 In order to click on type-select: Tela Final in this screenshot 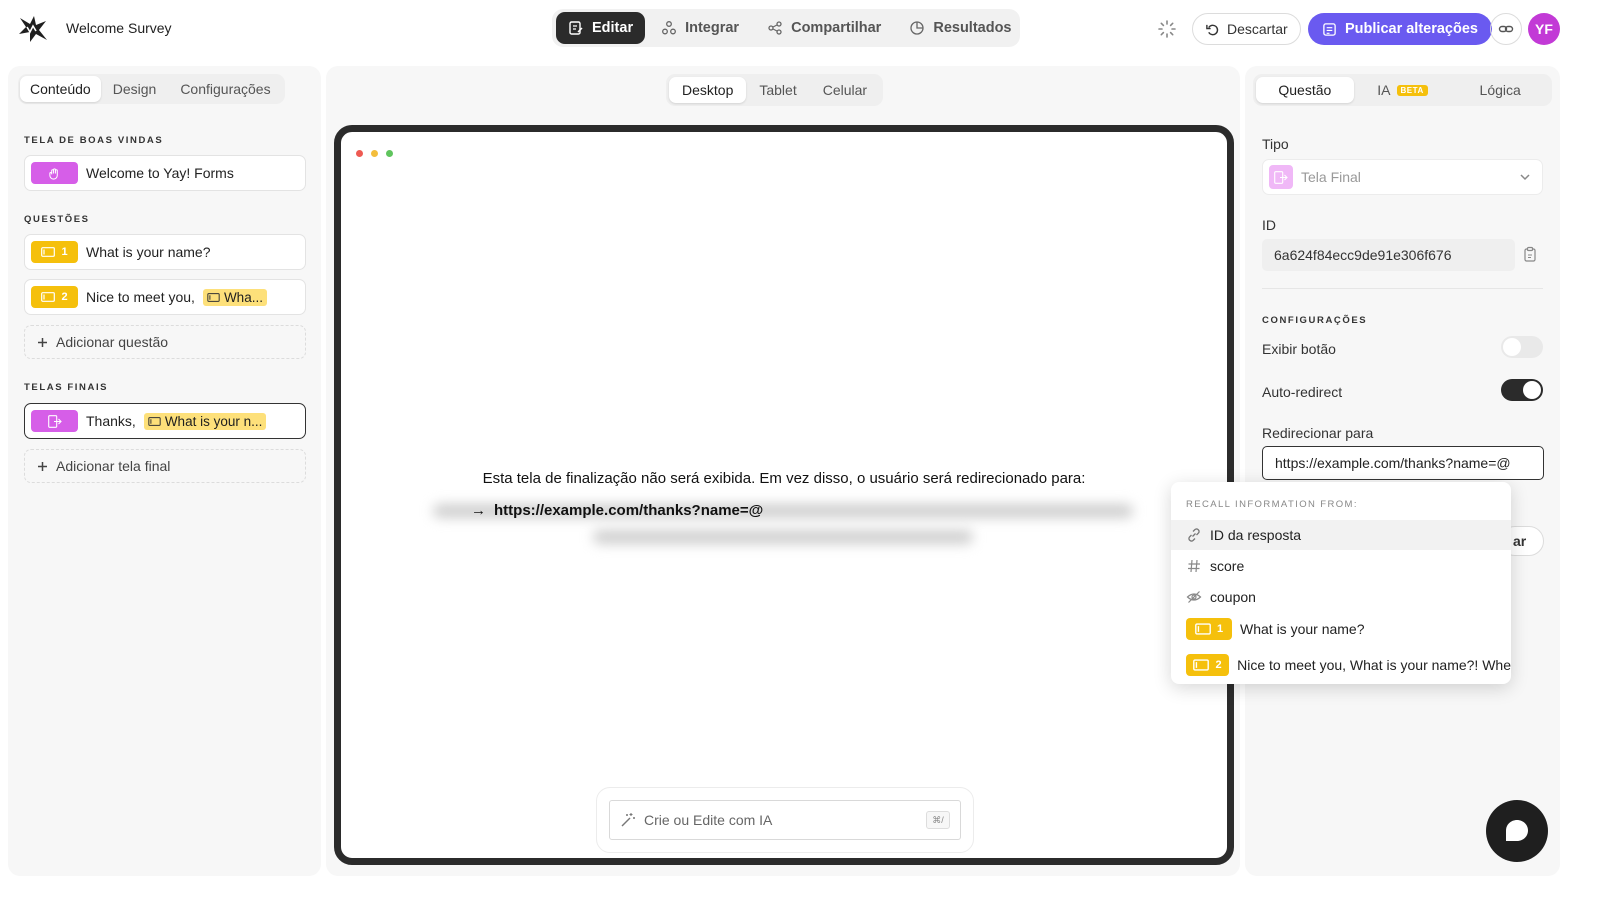, I will do `click(1402, 177)`.